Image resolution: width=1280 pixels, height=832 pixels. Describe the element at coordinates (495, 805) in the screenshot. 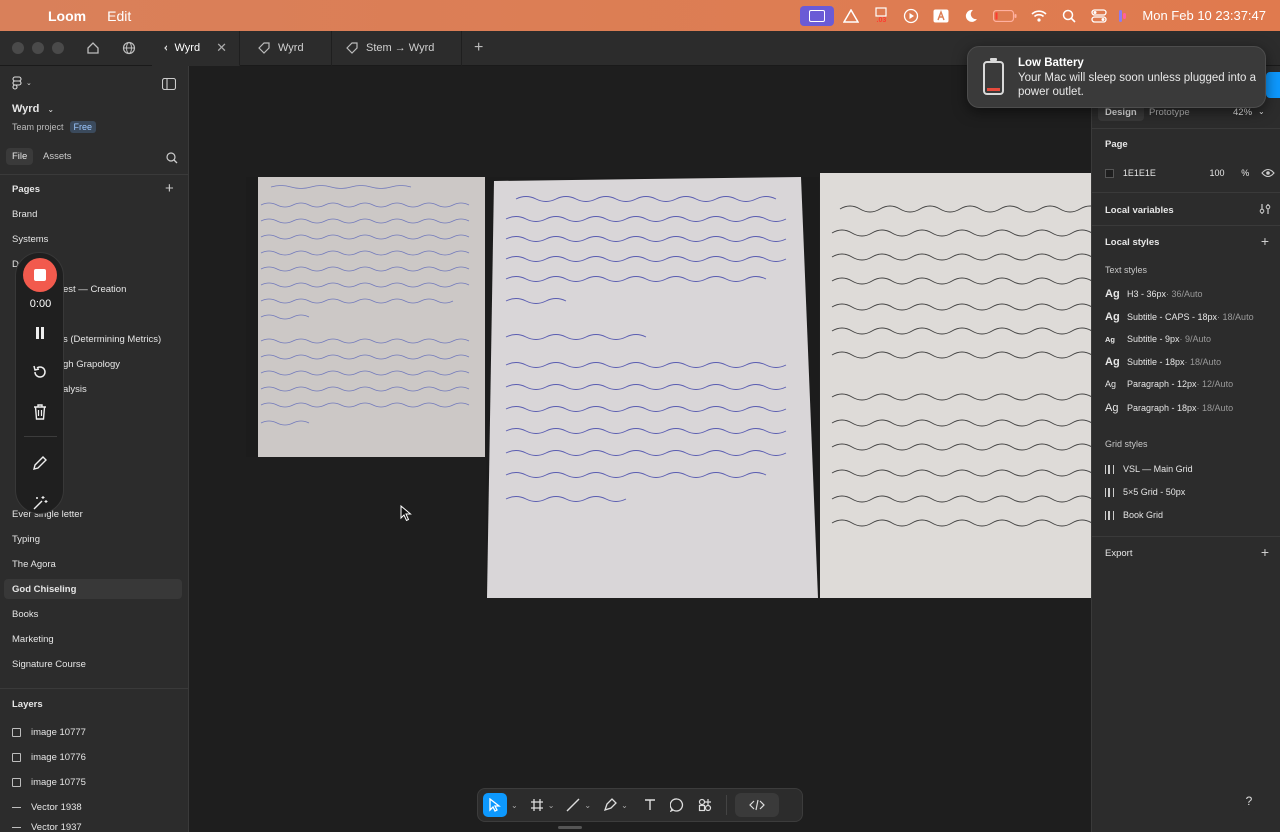

I see `move-tool-button` at that location.